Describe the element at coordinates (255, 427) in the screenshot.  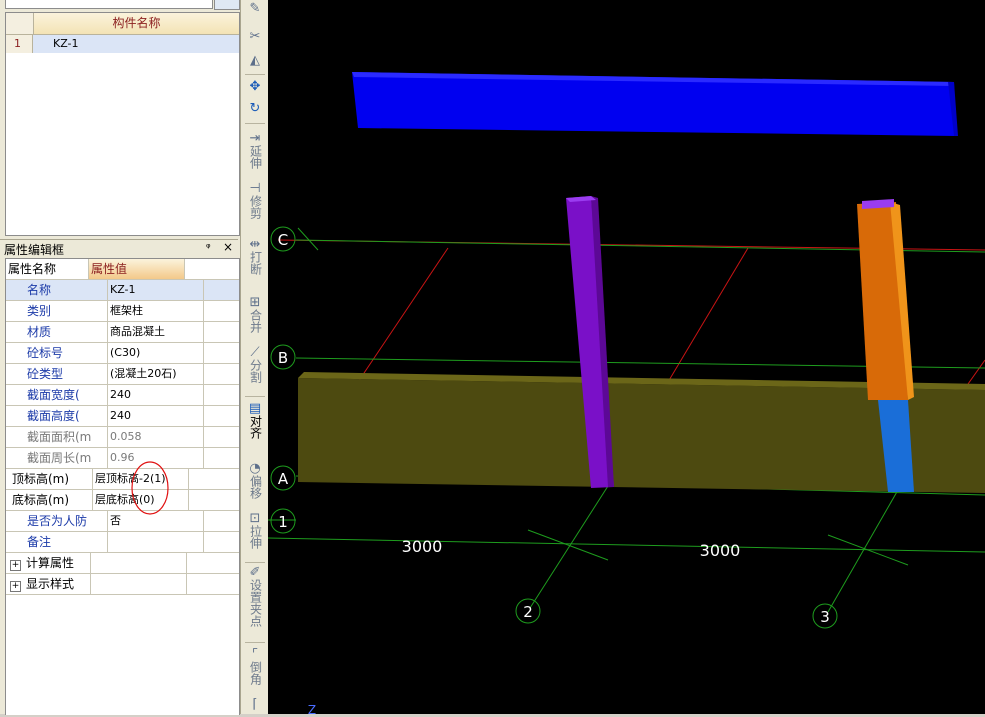
I see `align-label: 对齐` at that location.